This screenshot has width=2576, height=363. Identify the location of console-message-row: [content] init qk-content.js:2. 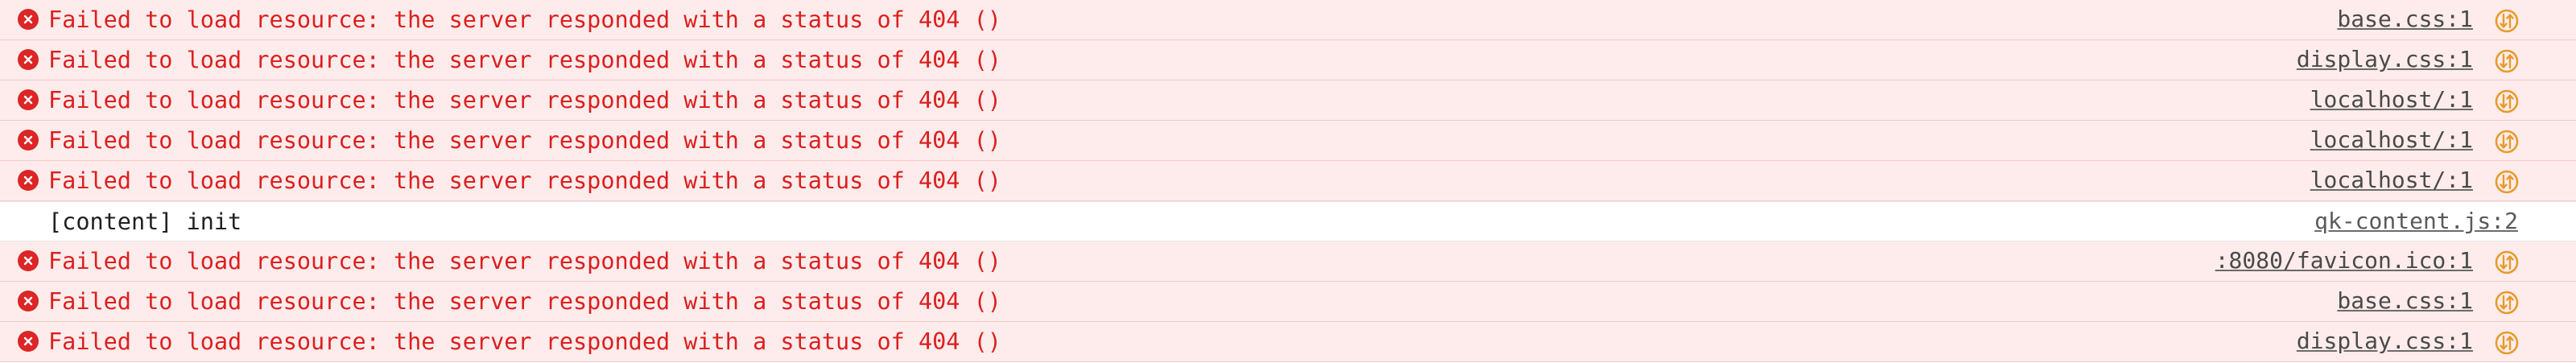
(1288, 221).